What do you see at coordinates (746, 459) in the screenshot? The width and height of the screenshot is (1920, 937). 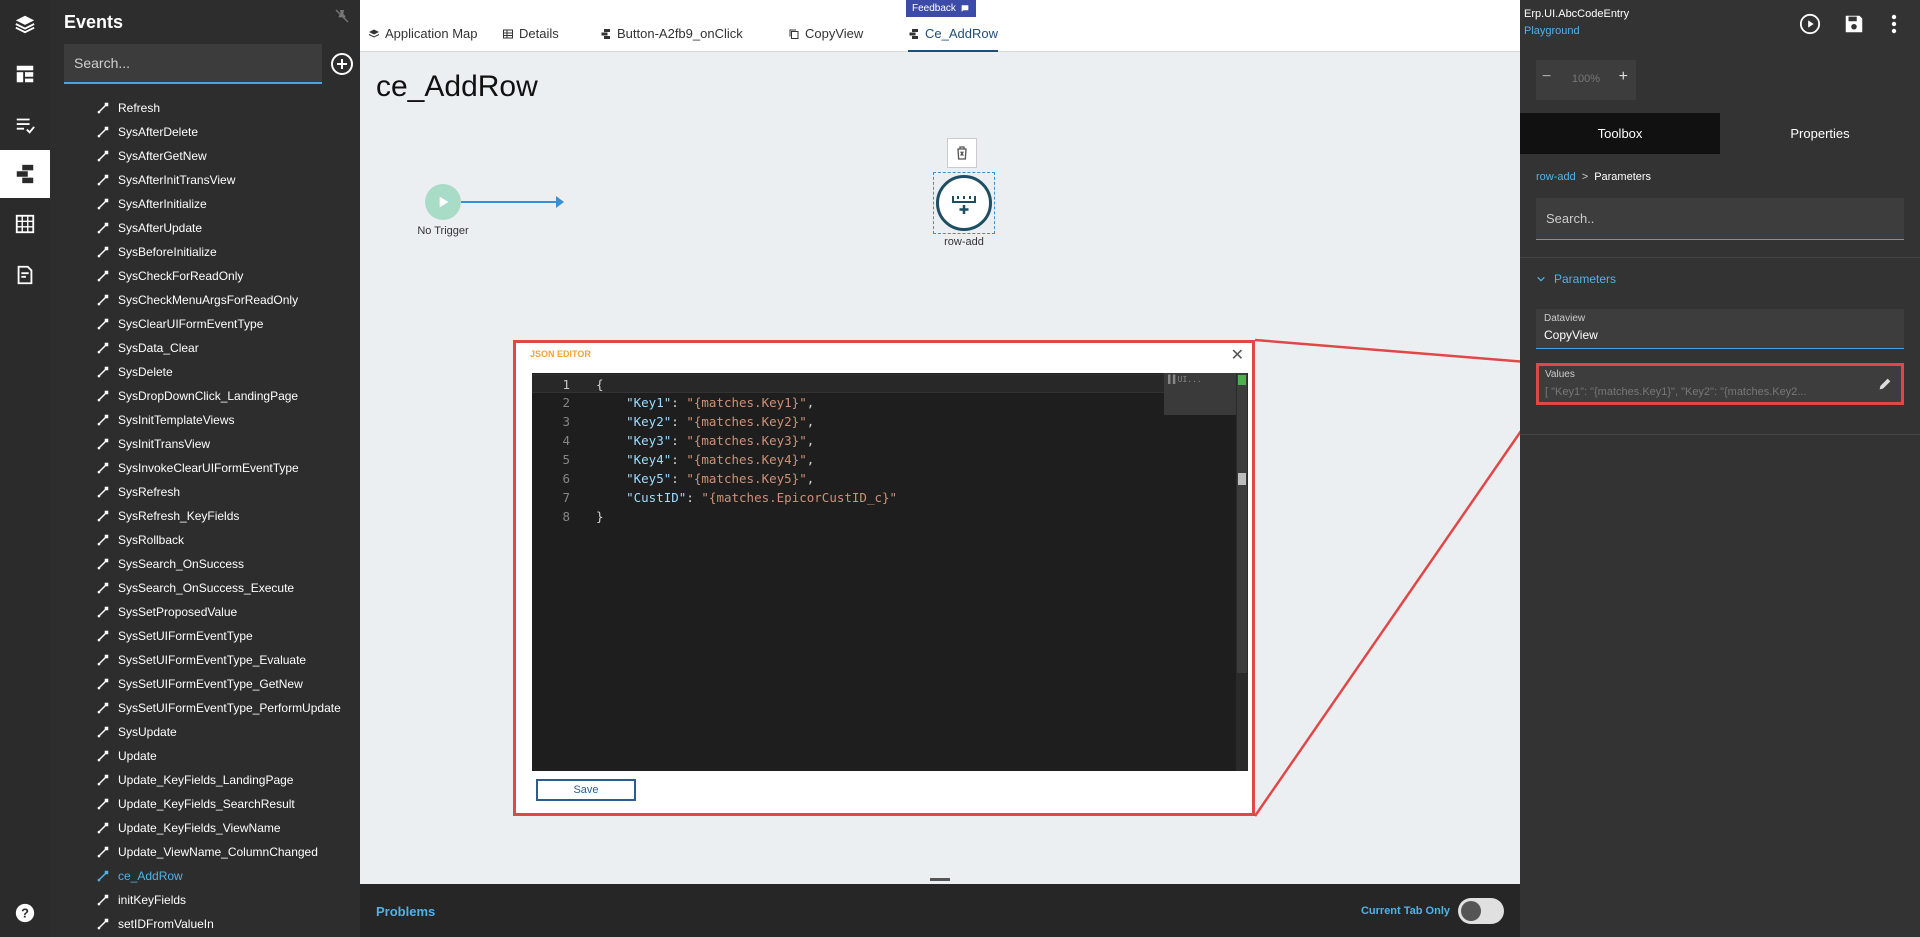 I see `json-string: "{matches.Key4}"` at bounding box center [746, 459].